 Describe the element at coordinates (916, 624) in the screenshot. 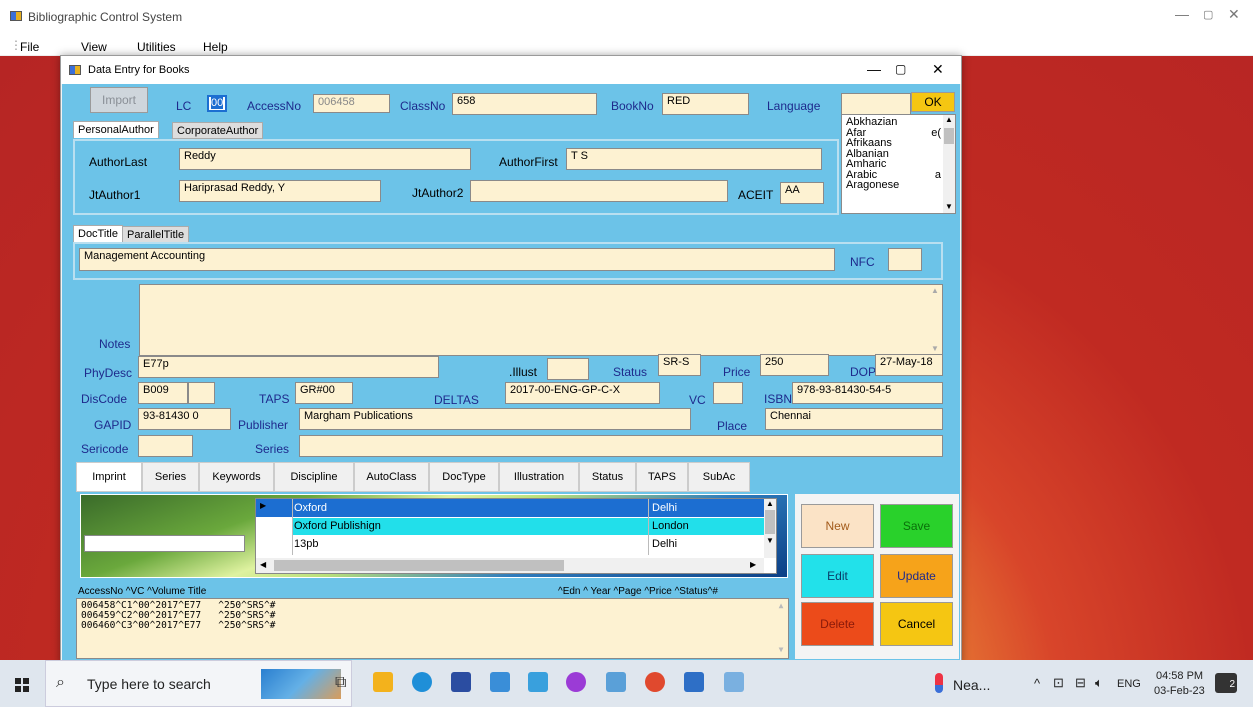

I see `cancel-button: Cancel` at that location.